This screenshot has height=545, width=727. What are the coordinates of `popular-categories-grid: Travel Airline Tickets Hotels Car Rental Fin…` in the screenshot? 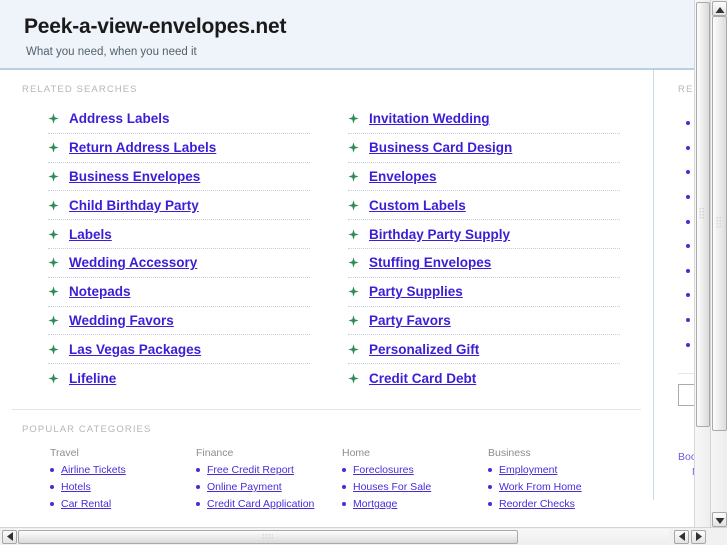 It's located at (326, 480).